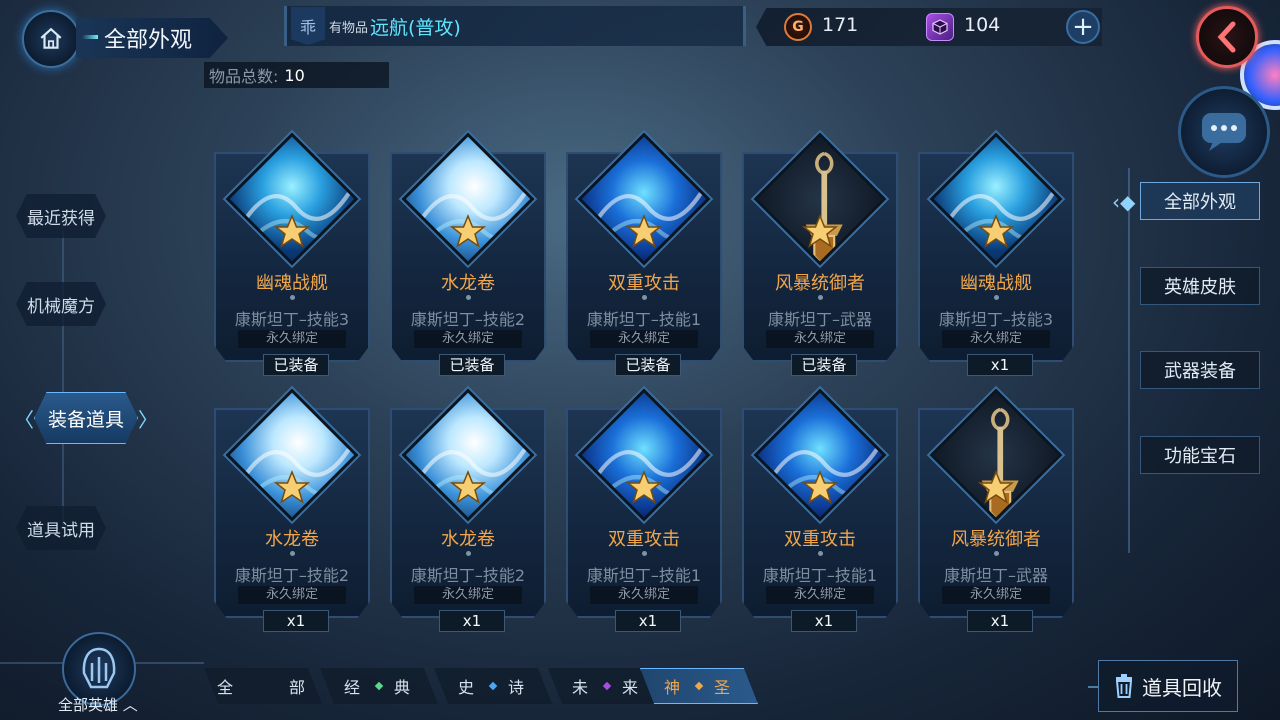 The image size is (1280, 720). Describe the element at coordinates (1129, 360) in the screenshot. I see `right-tabs-track` at that location.